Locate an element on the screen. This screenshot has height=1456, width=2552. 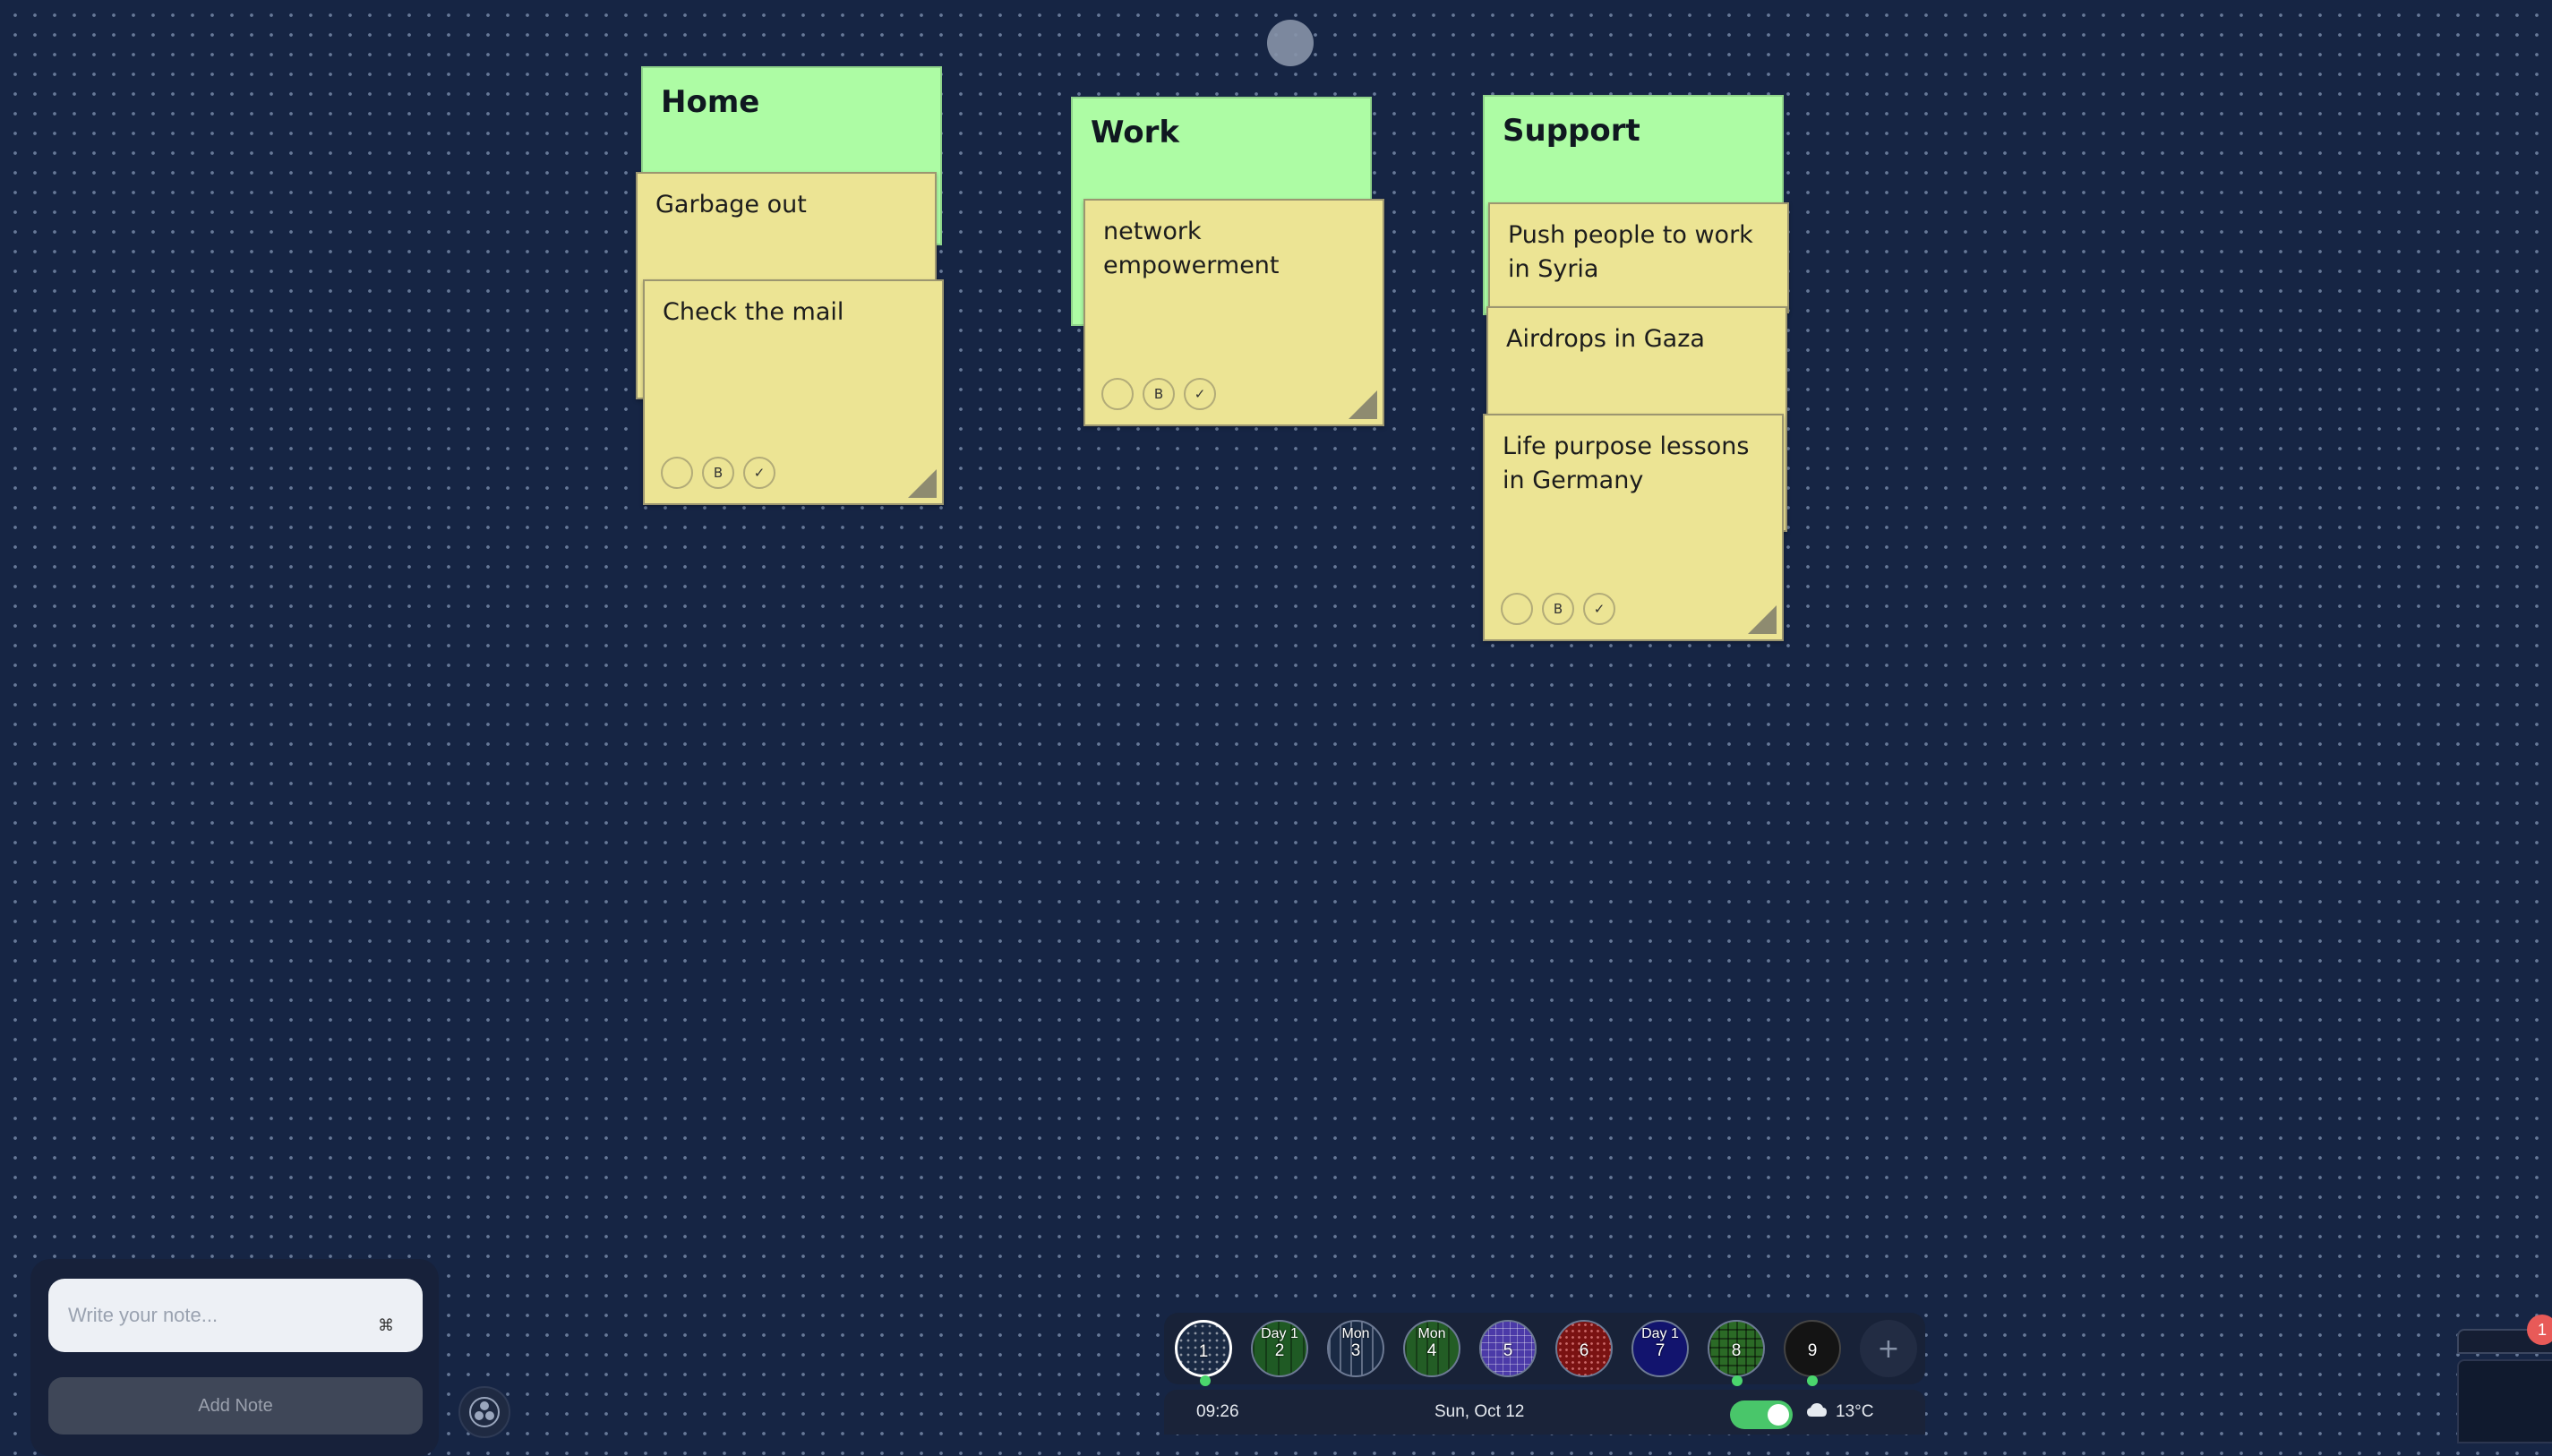
note-text: Life purpose lessons in Germany is located at coordinates (1626, 463).